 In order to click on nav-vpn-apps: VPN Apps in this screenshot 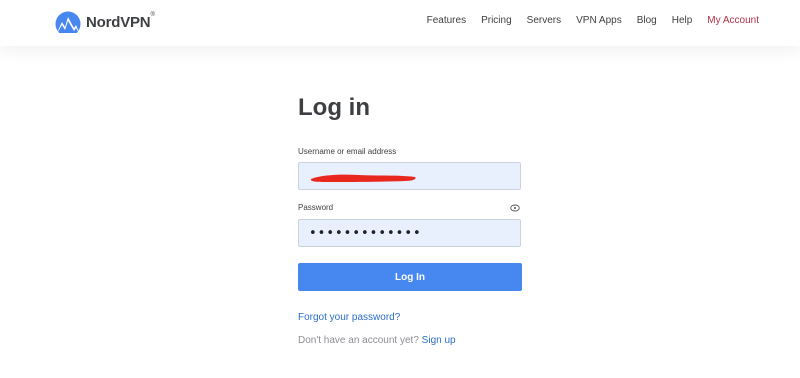, I will do `click(599, 20)`.